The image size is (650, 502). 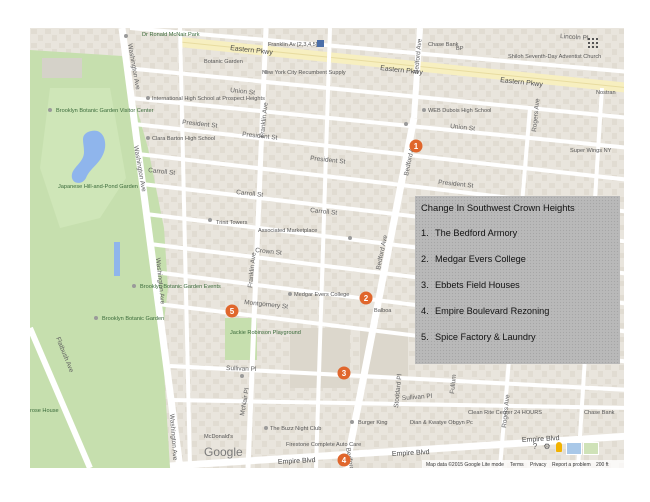 What do you see at coordinates (453, 464) in the screenshot?
I see `map-data-credit: Map data ©2015 Google` at bounding box center [453, 464].